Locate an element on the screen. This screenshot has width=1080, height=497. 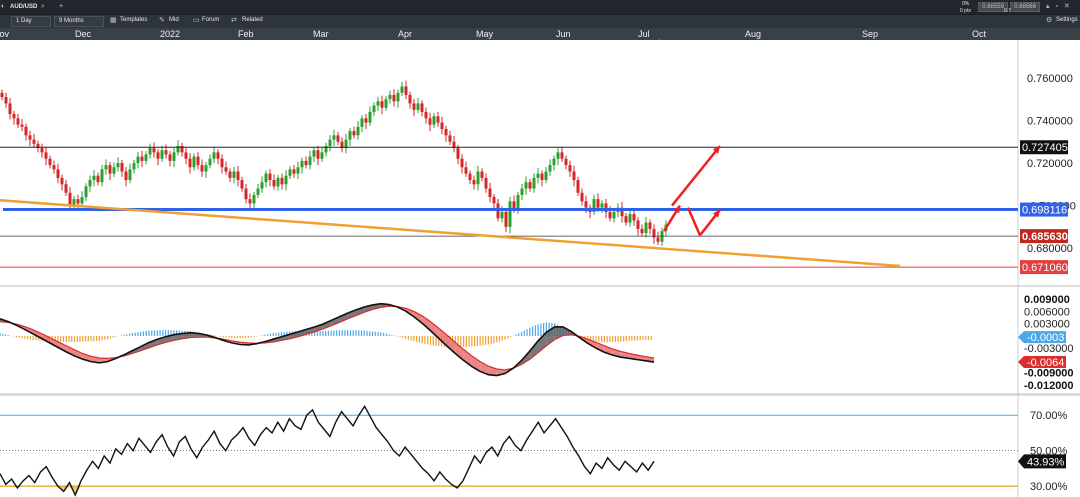
settings-label: Settings is located at coordinates (1067, 20).